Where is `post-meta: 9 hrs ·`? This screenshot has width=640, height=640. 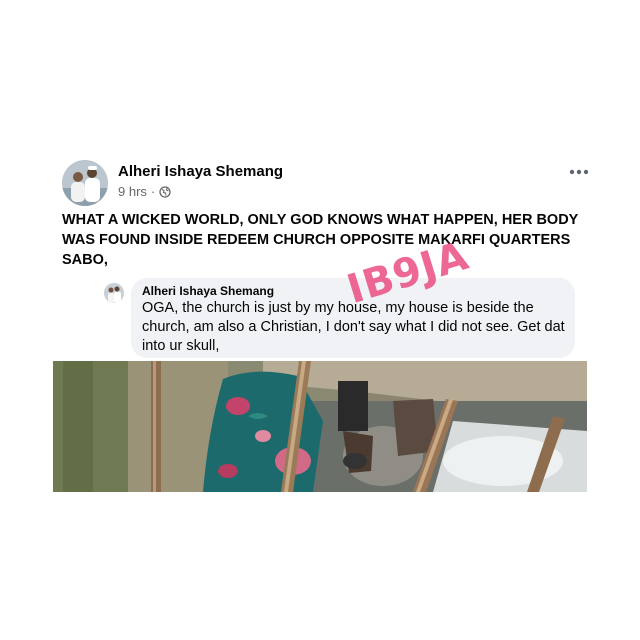
post-meta: 9 hrs · is located at coordinates (144, 191).